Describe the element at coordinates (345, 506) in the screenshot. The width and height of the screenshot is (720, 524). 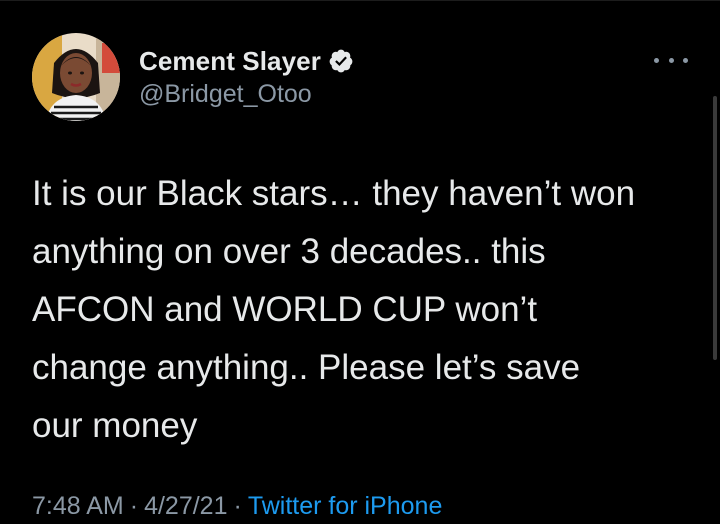
I see `tweet-source-link: Twitter for iPhone` at that location.